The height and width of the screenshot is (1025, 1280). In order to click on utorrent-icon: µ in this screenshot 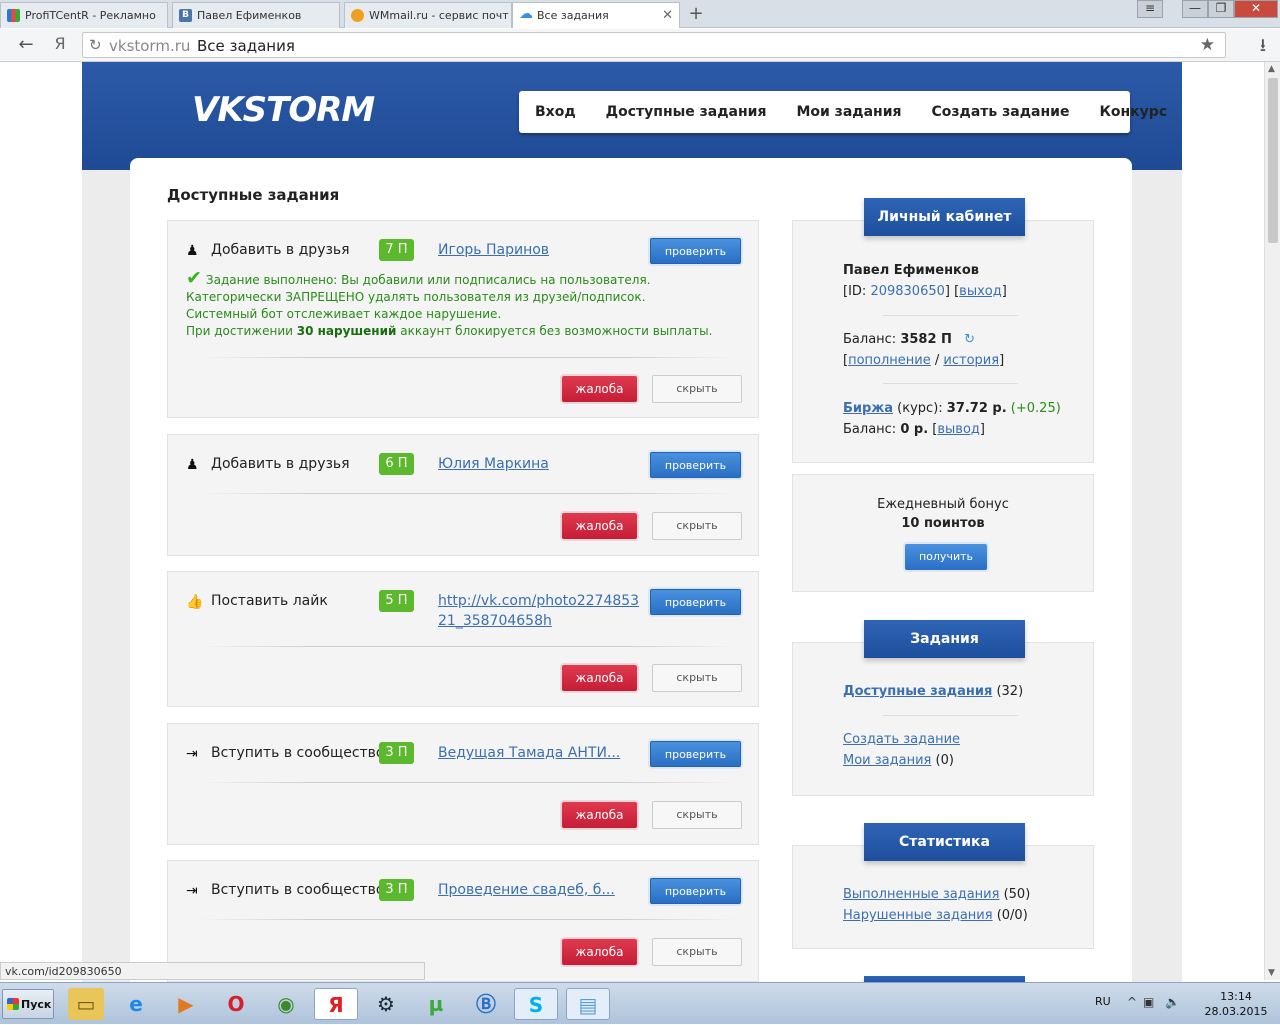, I will do `click(436, 1004)`.